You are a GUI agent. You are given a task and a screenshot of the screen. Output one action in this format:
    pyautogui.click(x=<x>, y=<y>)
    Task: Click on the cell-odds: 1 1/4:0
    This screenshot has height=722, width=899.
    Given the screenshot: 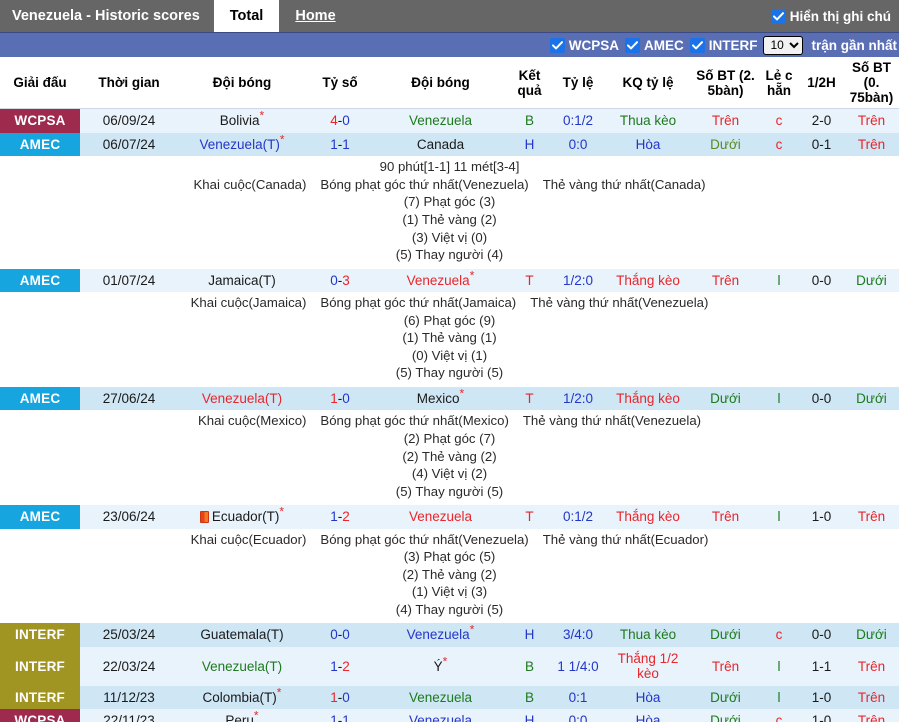 What is the action you would take?
    pyautogui.click(x=578, y=666)
    